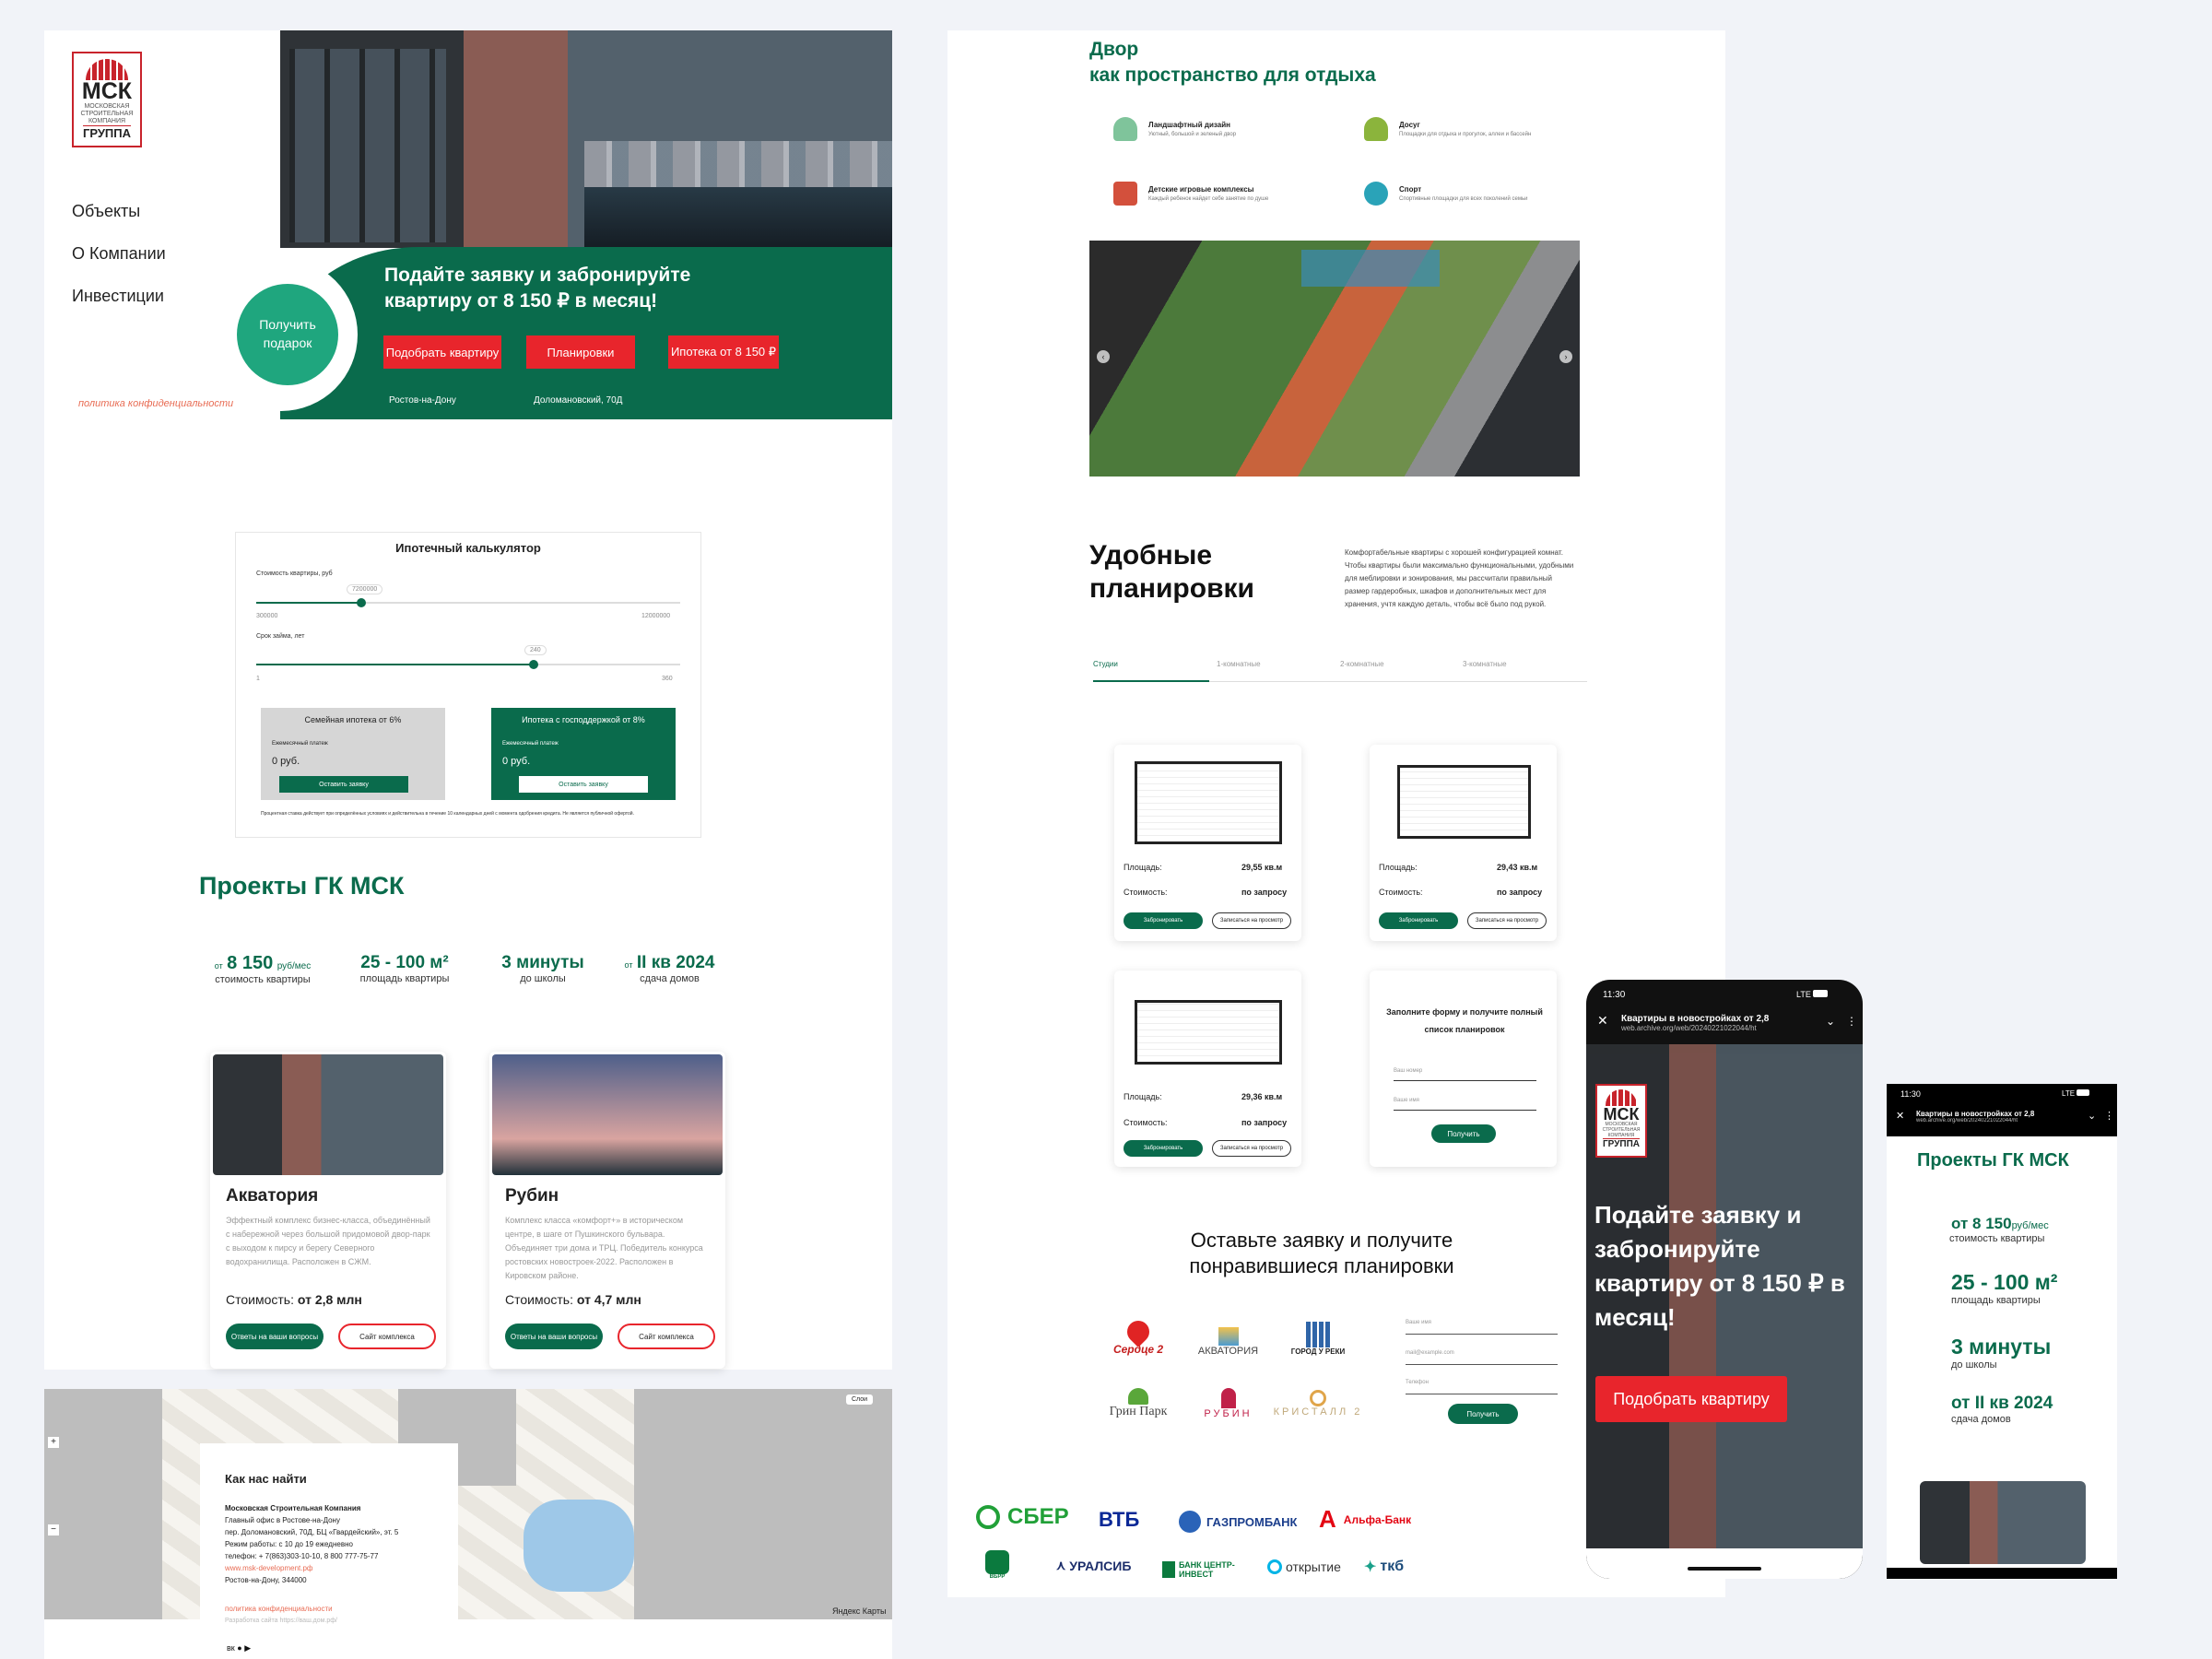 The image size is (2212, 1659). Describe the element at coordinates (302, 886) in the screenshot. I see `projects-title: Проекты ГК МСК` at that location.